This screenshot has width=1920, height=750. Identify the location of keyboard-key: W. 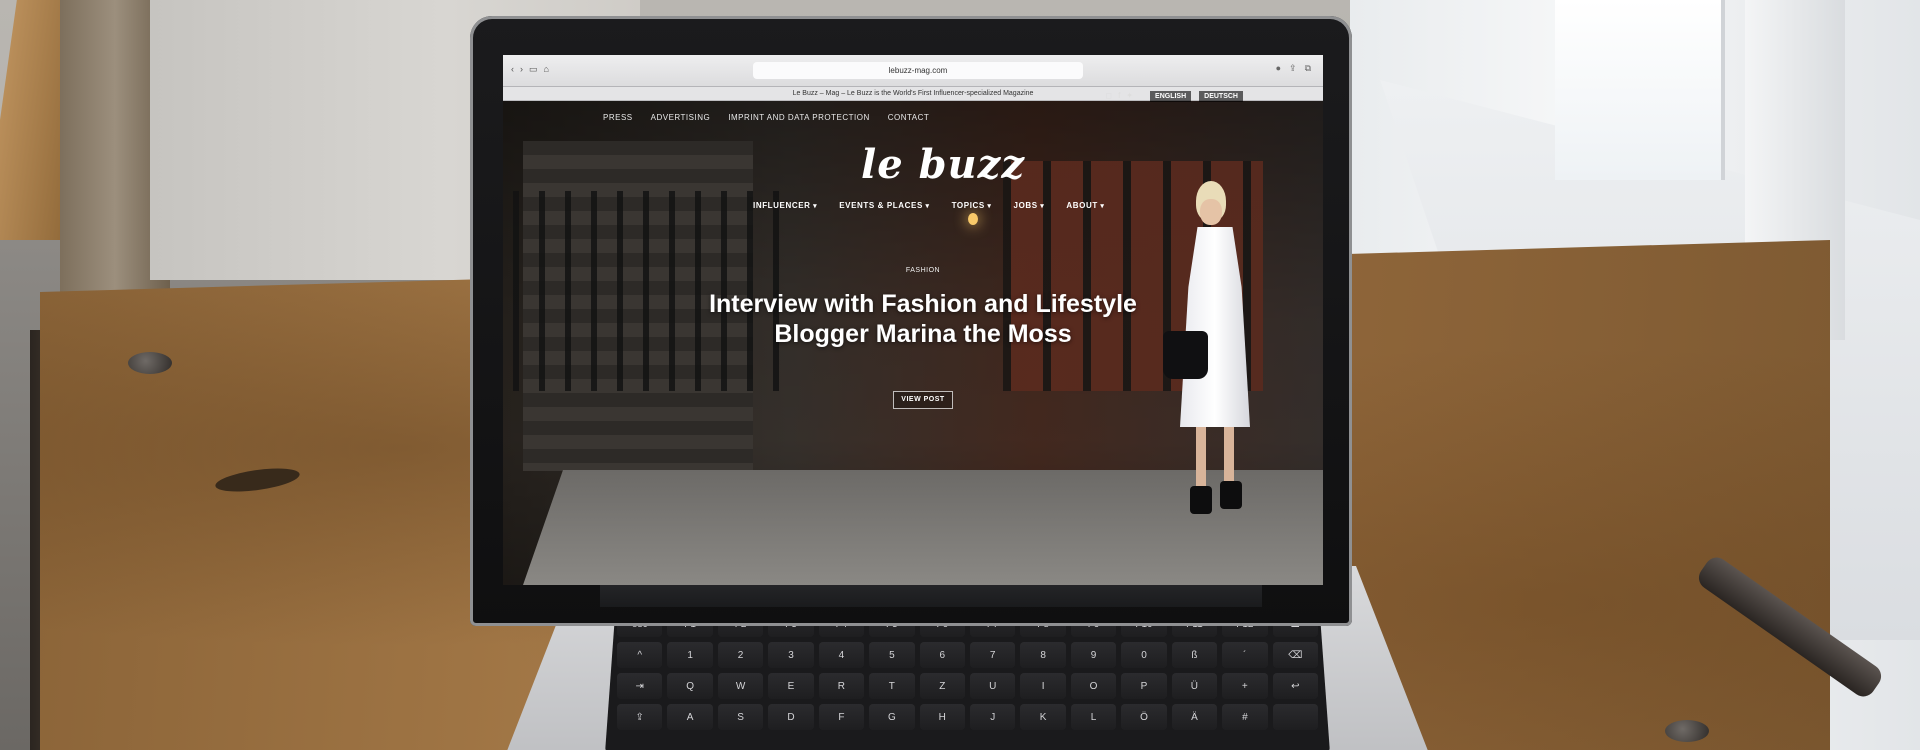
(740, 686).